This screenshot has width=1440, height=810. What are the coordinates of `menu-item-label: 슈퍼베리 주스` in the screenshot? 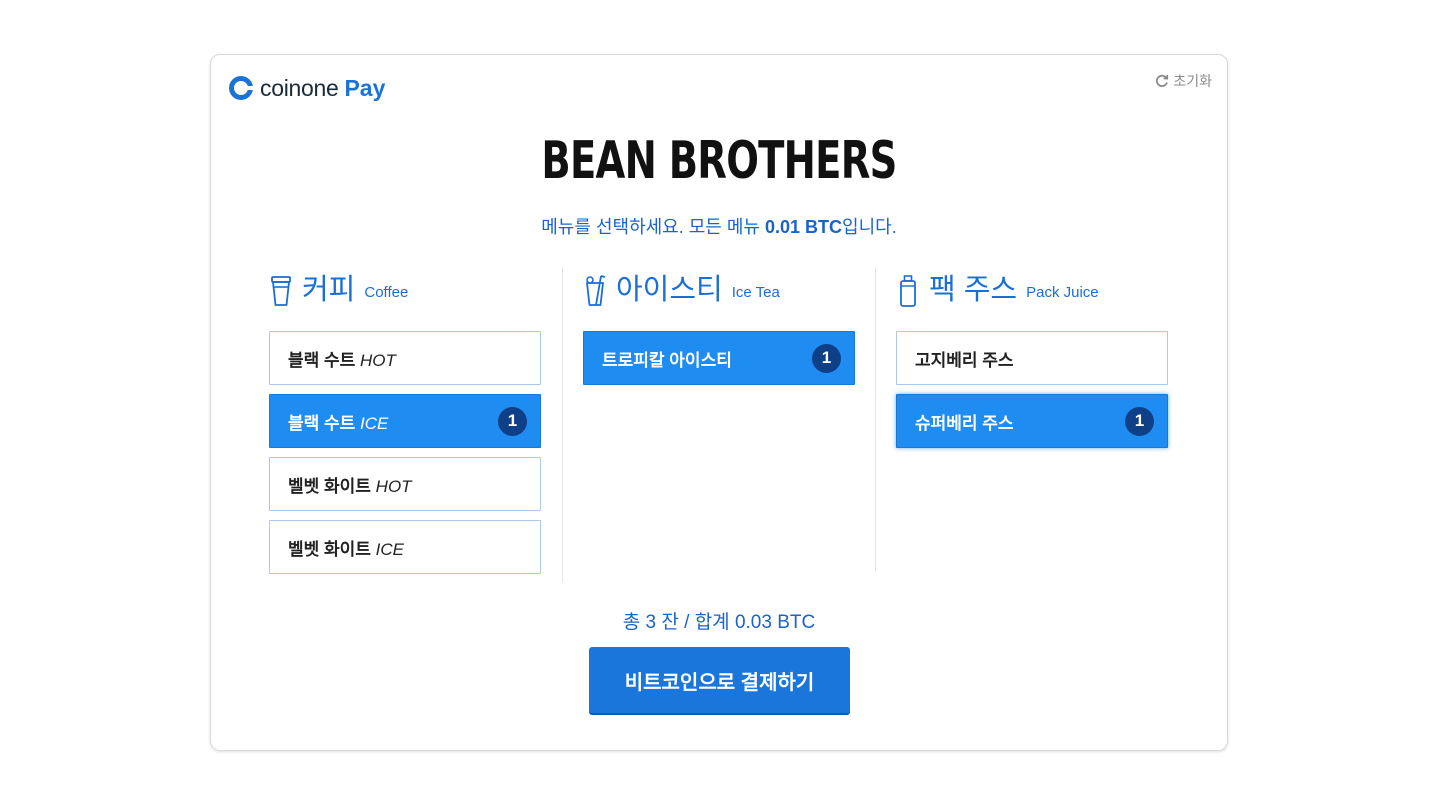 It's located at (964, 423).